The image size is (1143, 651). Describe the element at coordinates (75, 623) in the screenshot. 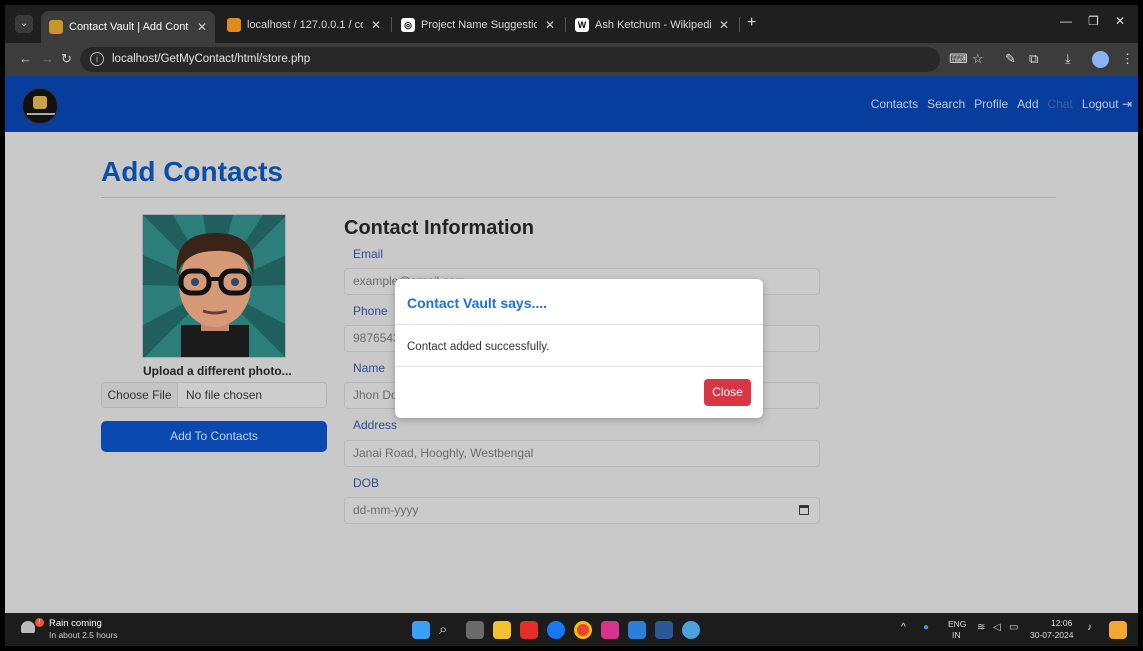

I see `weather-title: Rain coming` at that location.